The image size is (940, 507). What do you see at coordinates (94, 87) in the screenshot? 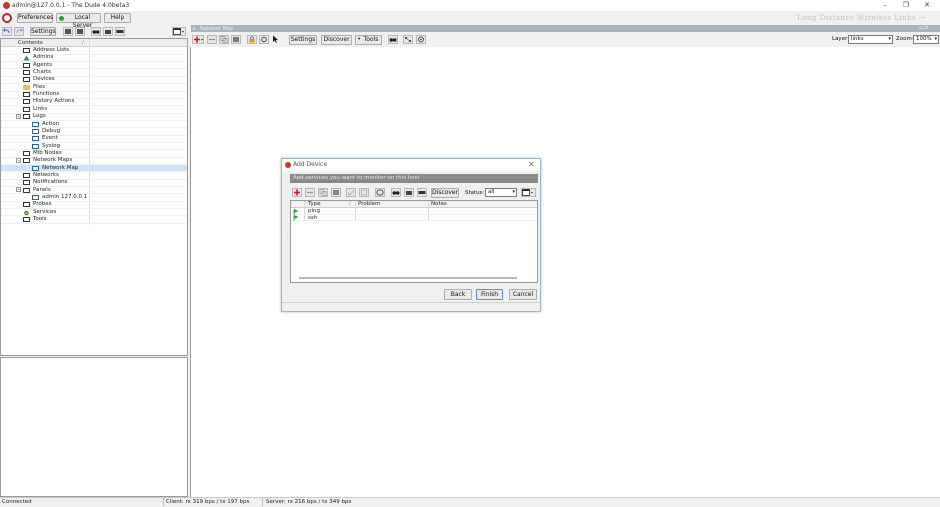
I see `tree-item: Files` at bounding box center [94, 87].